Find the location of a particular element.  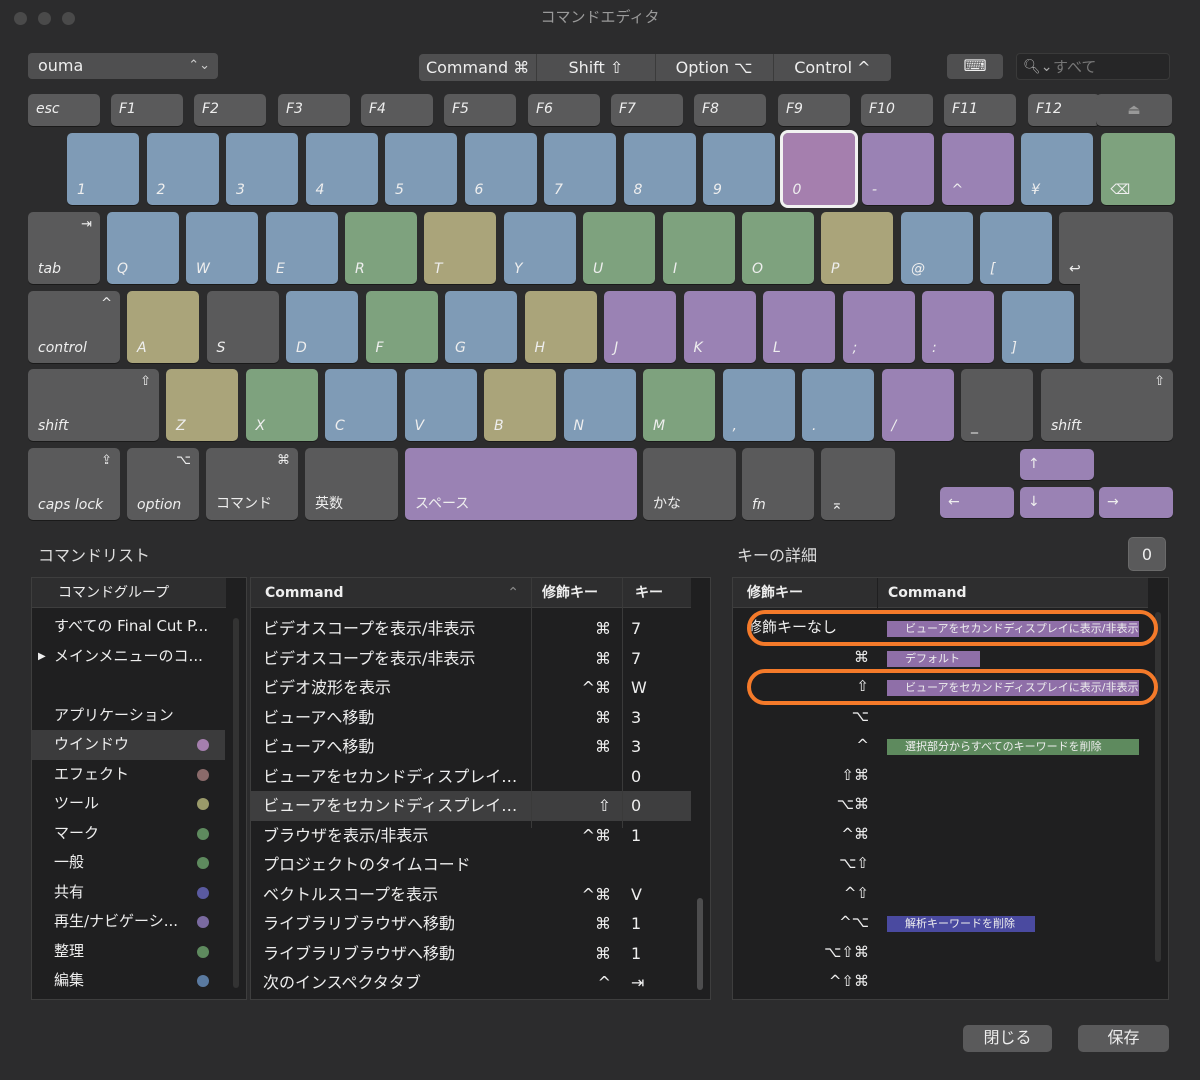

key-/: / is located at coordinates (917, 405).